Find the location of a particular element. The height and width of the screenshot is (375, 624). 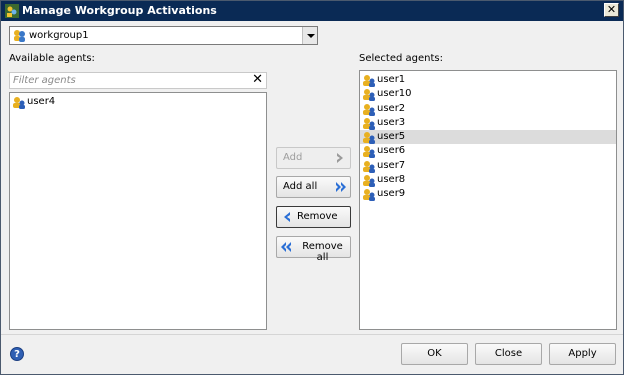

list-item-label: user10 is located at coordinates (394, 94).